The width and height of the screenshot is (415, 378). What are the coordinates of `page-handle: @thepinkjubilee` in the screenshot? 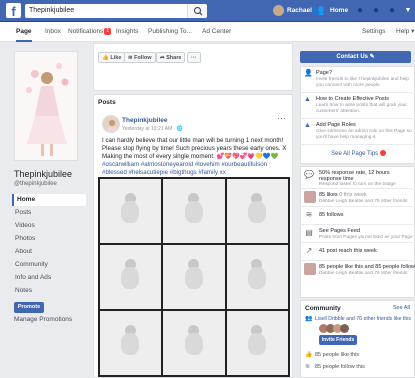 It's located at (35, 184).